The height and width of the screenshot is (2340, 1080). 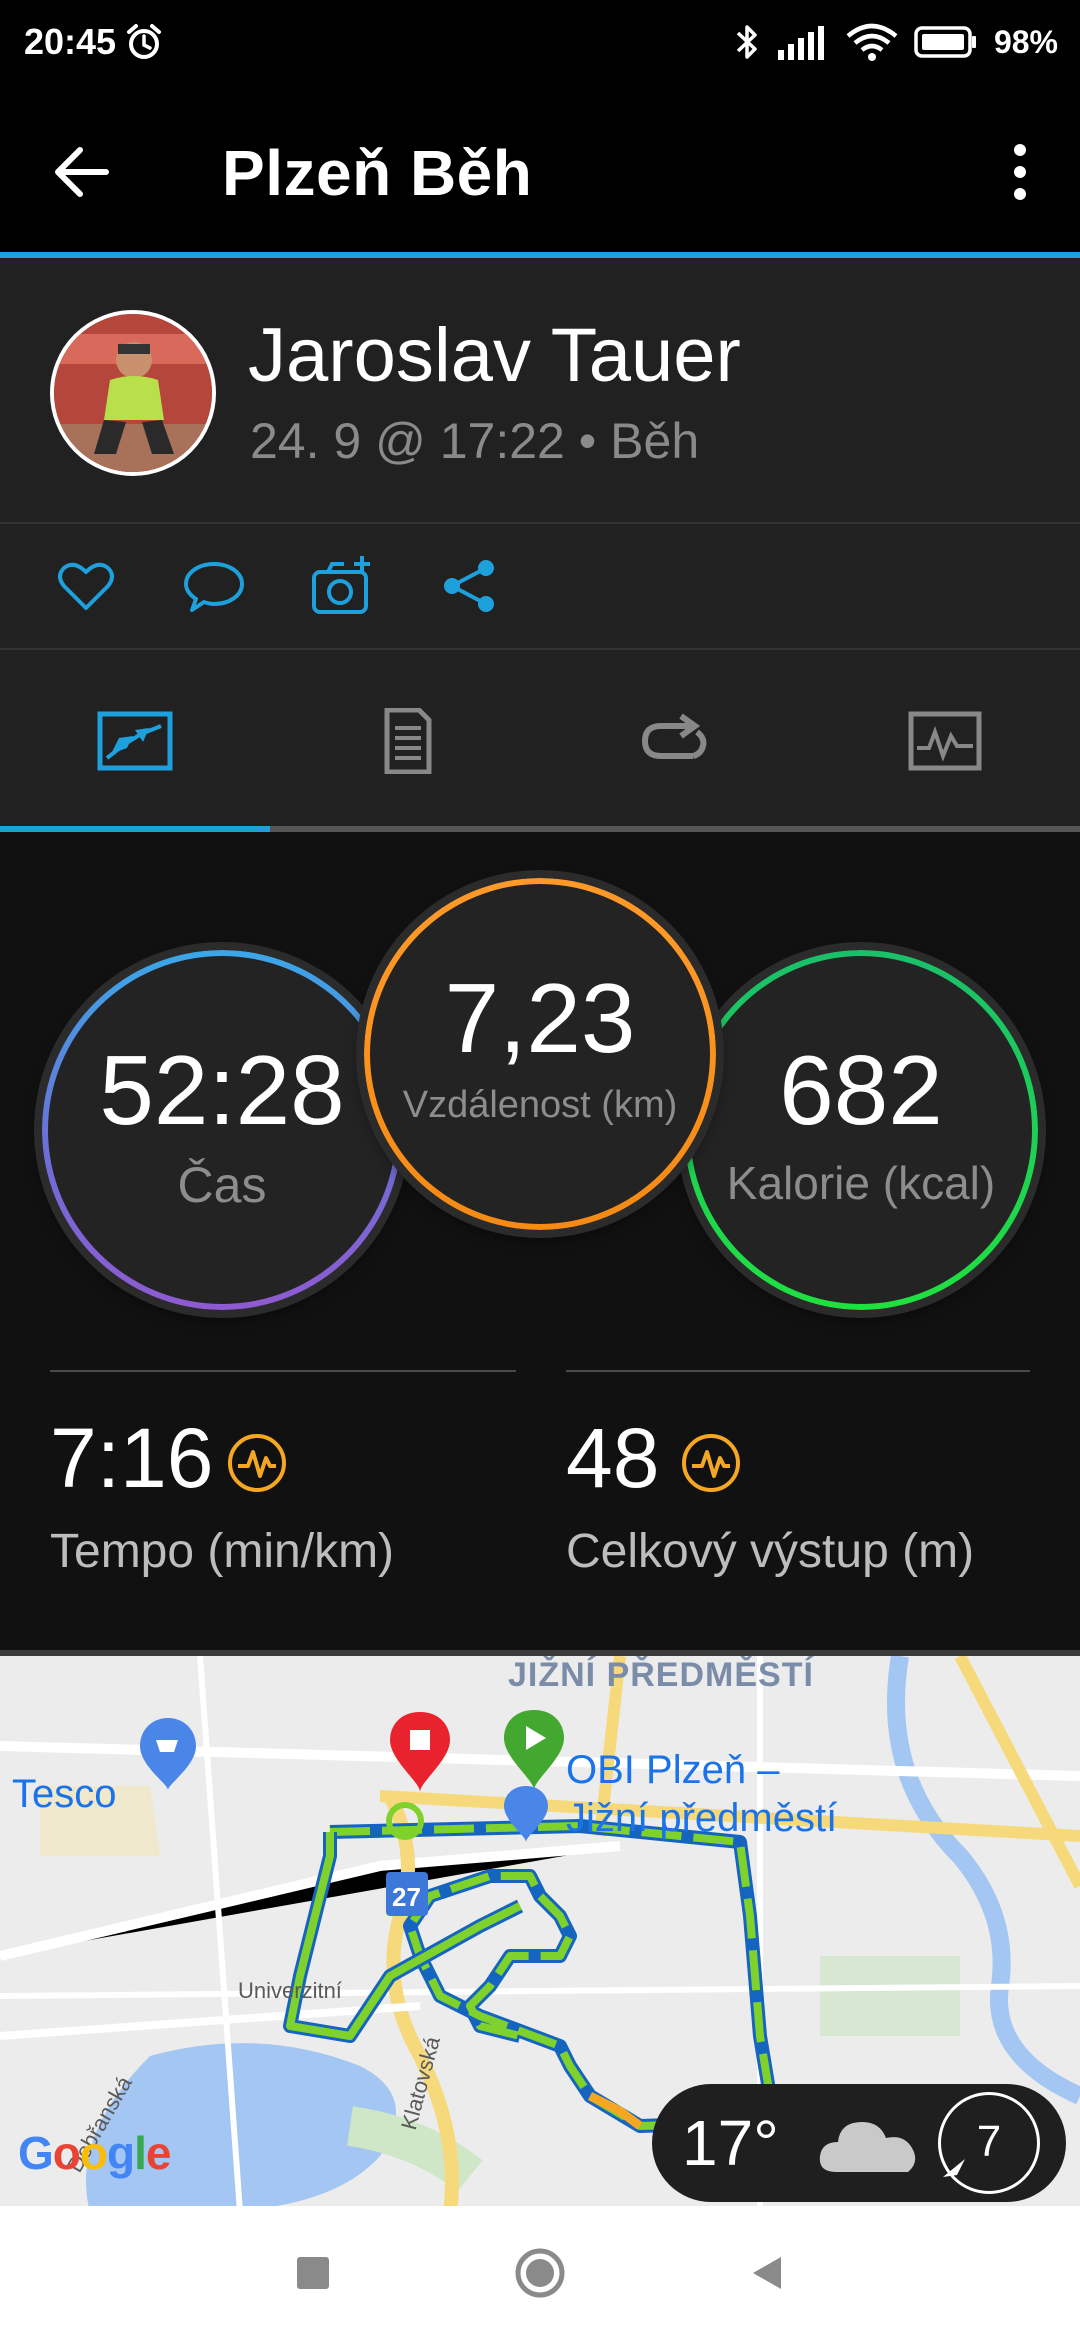 I want to click on heart-icon, so click(x=86, y=586).